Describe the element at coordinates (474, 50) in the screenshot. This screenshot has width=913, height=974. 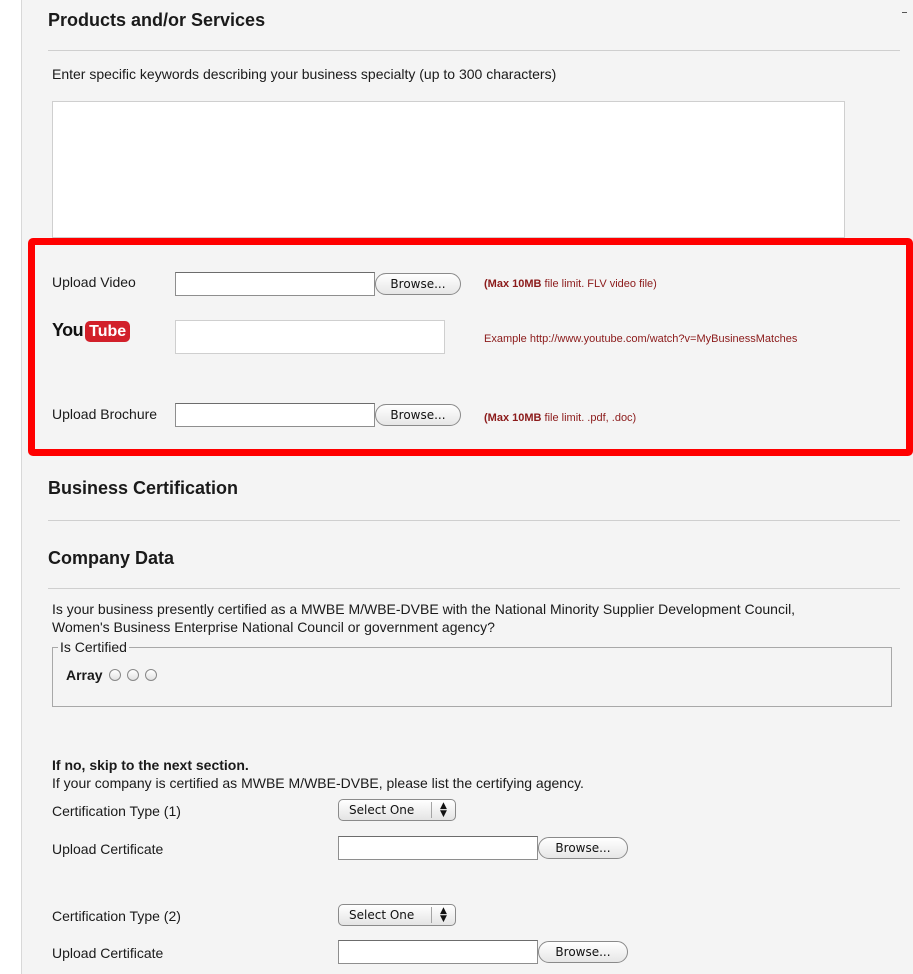
I see `products-divider` at that location.